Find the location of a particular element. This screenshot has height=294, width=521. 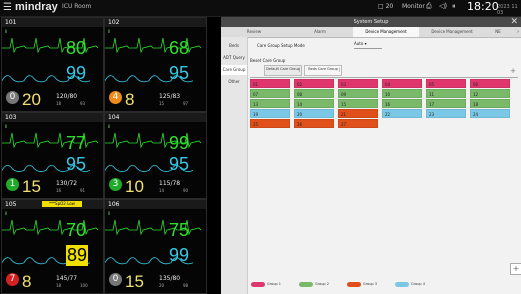

bed-cell: 21 is located at coordinates (358, 113).